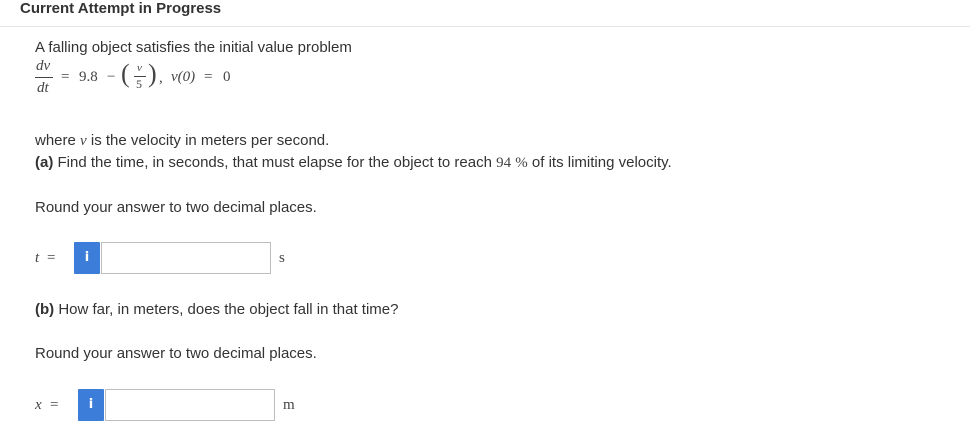 The height and width of the screenshot is (442, 970). What do you see at coordinates (38, 405) in the screenshot?
I see `x-variable-label: x` at bounding box center [38, 405].